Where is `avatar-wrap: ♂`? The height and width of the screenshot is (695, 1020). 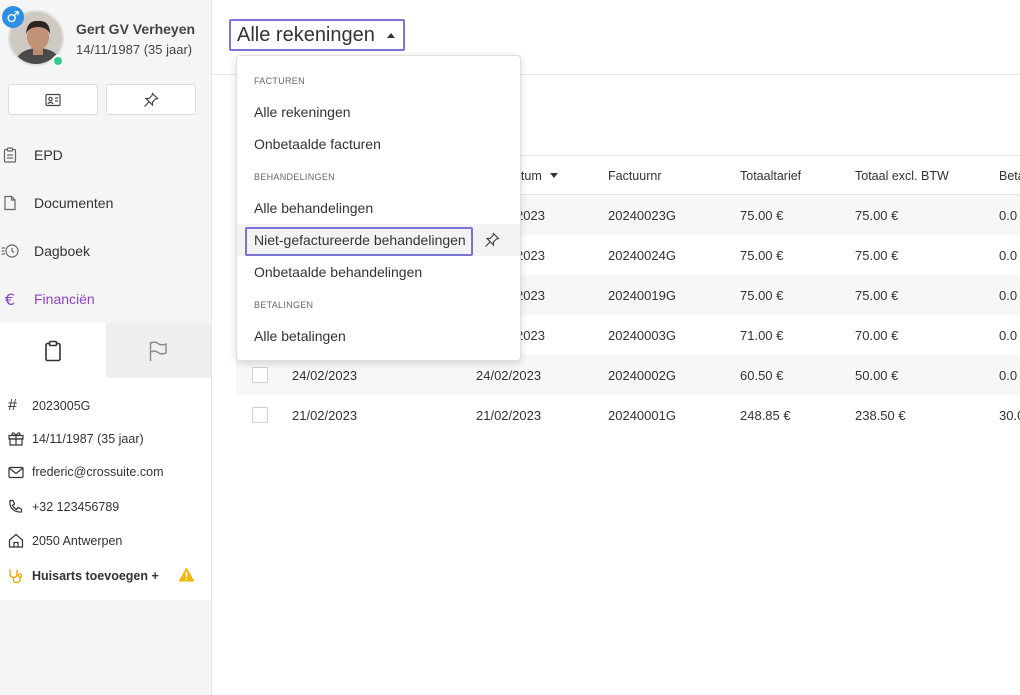 avatar-wrap: ♂ is located at coordinates (33, 36).